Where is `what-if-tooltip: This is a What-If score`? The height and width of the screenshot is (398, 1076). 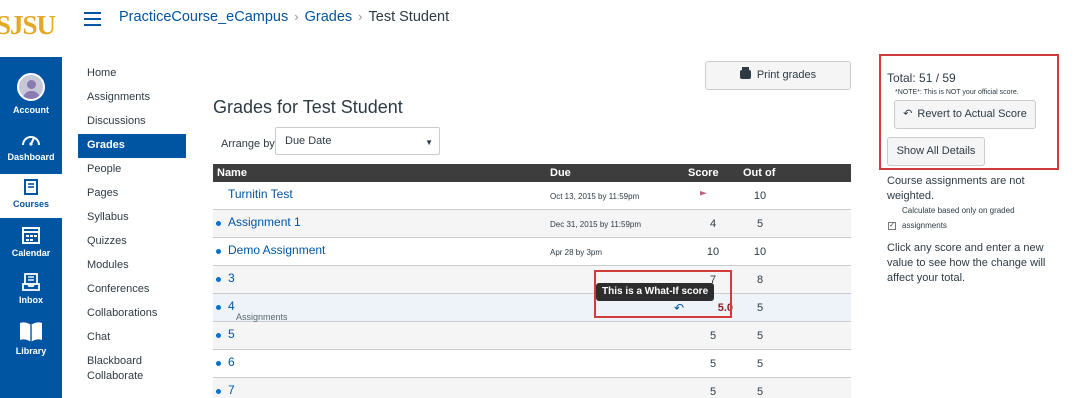
what-if-tooltip: This is a What-If score is located at coordinates (655, 292).